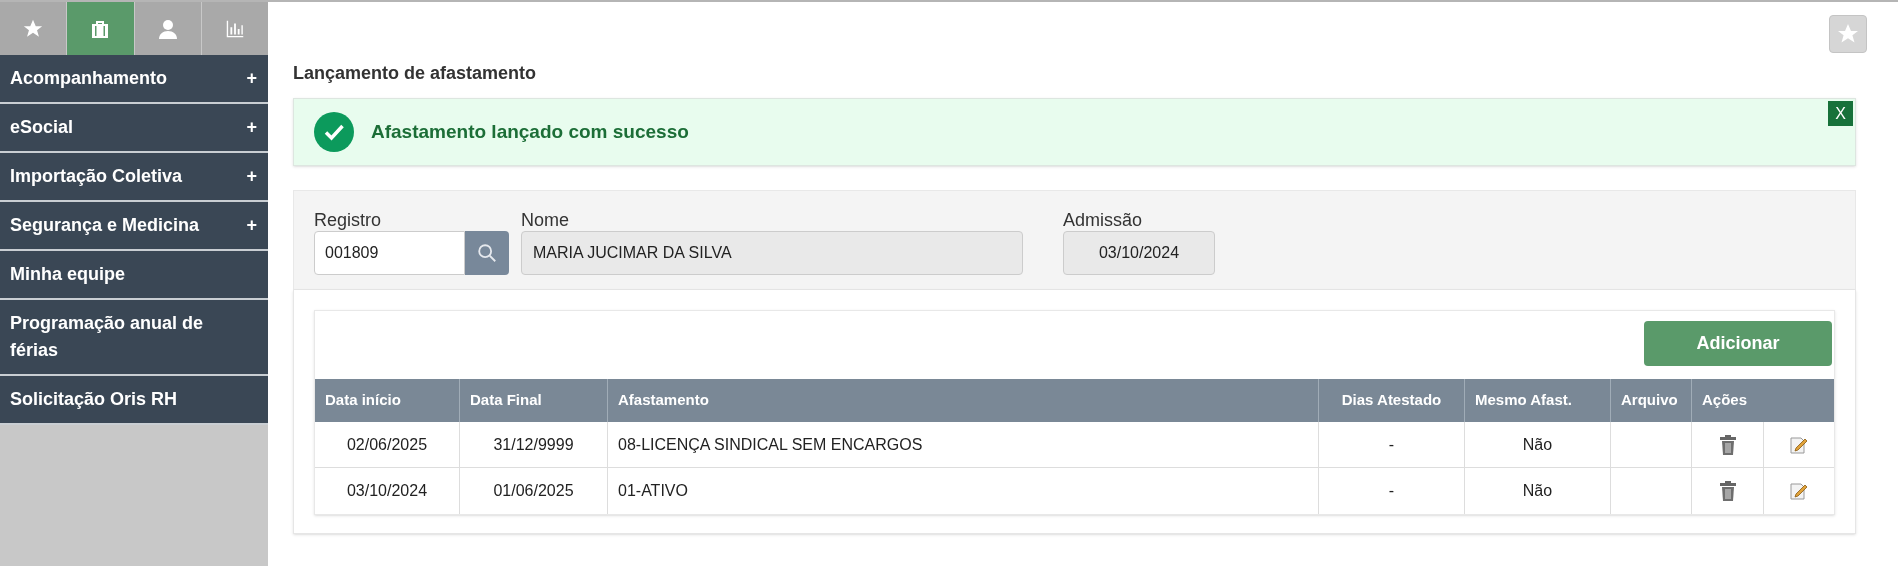 This screenshot has width=1898, height=566. What do you see at coordinates (134, 226) in the screenshot?
I see `menu-item: Segurança e Medicina +` at bounding box center [134, 226].